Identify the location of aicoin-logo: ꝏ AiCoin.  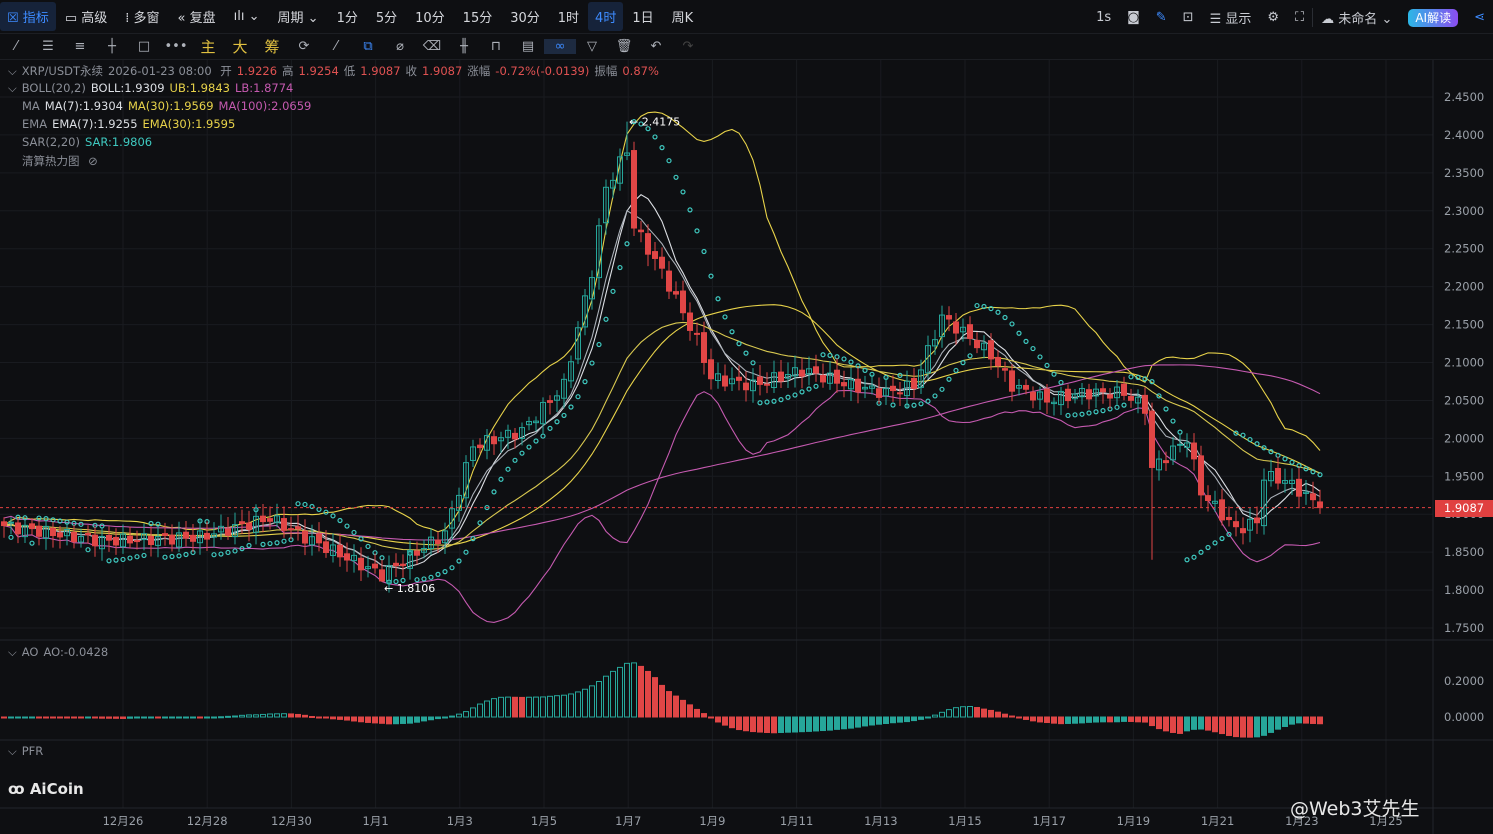
(46, 789).